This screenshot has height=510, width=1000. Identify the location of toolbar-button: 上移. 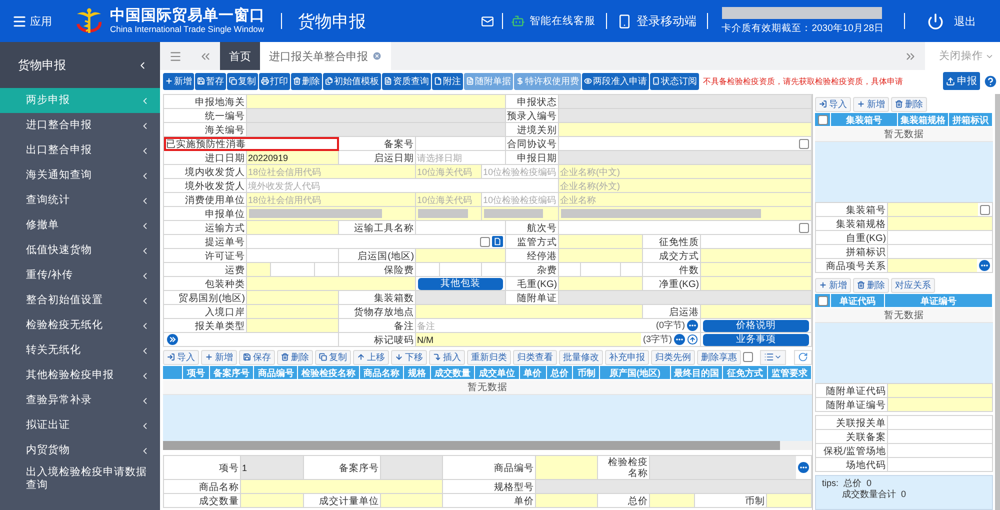
(371, 357).